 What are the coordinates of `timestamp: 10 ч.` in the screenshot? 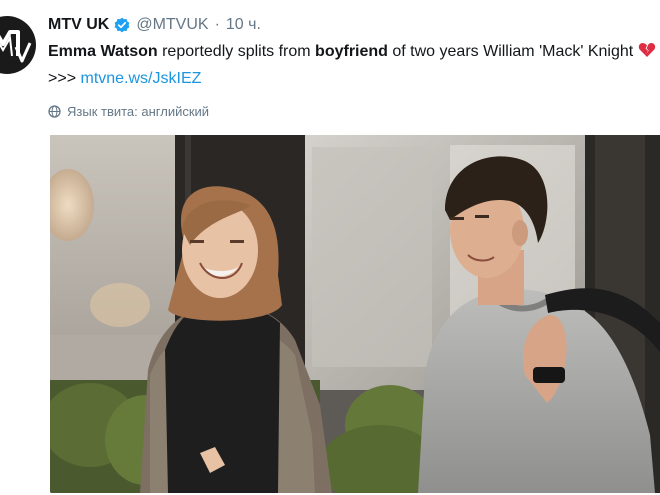 It's located at (243, 25).